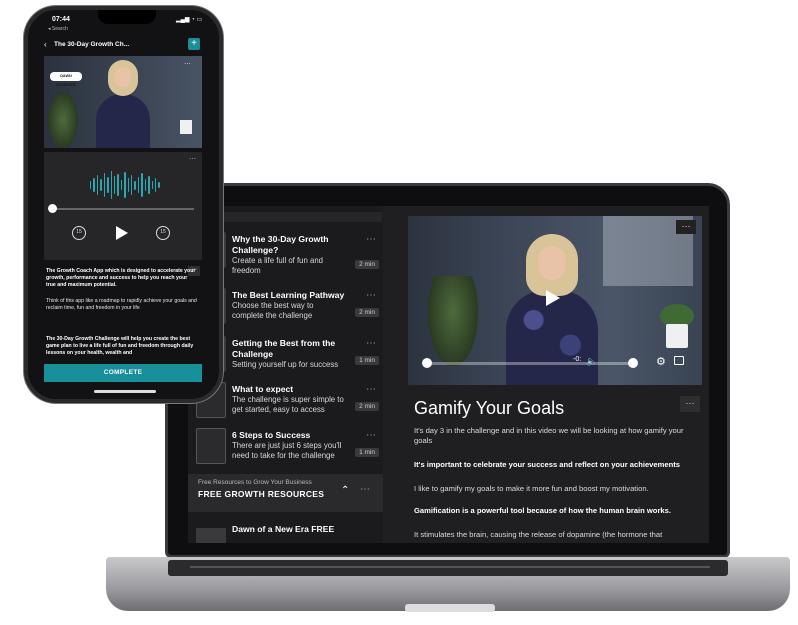 Image resolution: width=798 pixels, height=625 pixels. I want to click on presenter-body, so click(123, 121).